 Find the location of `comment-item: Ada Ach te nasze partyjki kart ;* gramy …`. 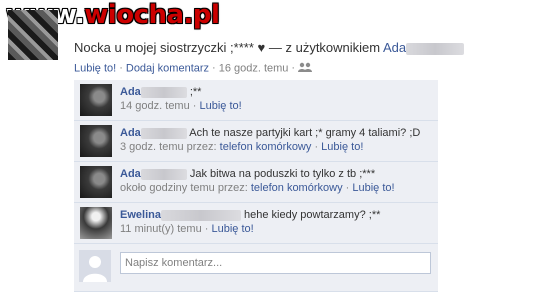

comment-item: Ada Ach te nasze partyjki kart ;* gramy … is located at coordinates (256, 141).